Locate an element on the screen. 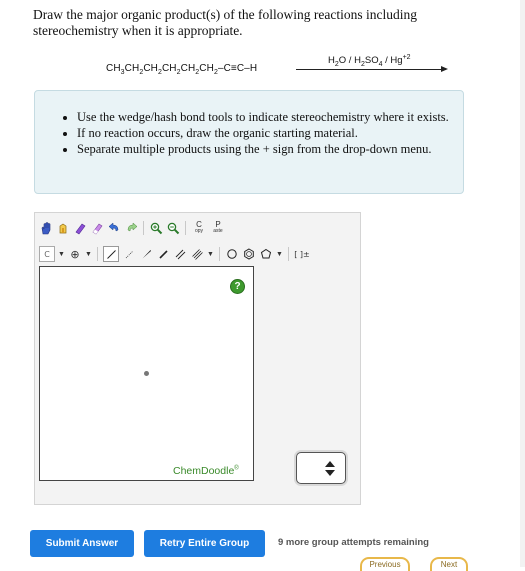 The image size is (525, 571). atom-dropdown-icon: ▼ is located at coordinates (61, 254).